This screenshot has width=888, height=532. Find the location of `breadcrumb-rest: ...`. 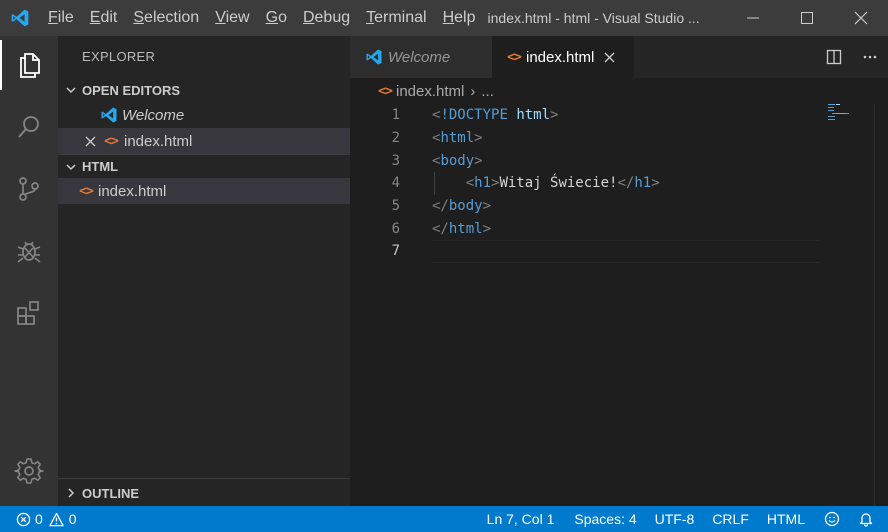

breadcrumb-rest: ... is located at coordinates (487, 91).